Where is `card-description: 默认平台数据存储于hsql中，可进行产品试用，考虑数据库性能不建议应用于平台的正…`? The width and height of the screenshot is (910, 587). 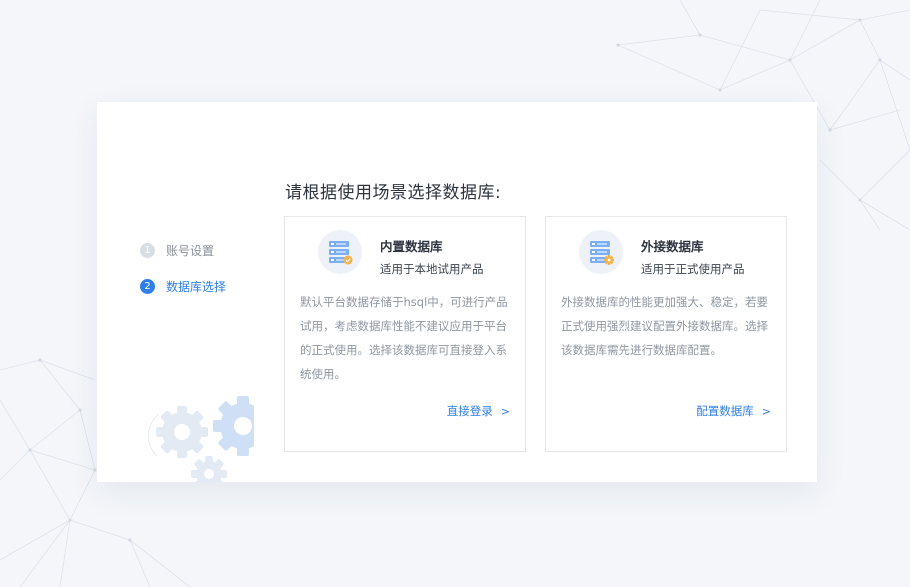
card-description: 默认平台数据存储于hsql中，可进行产品试用，考虑数据库性能不建议应用于平台的正… is located at coordinates (404, 338).